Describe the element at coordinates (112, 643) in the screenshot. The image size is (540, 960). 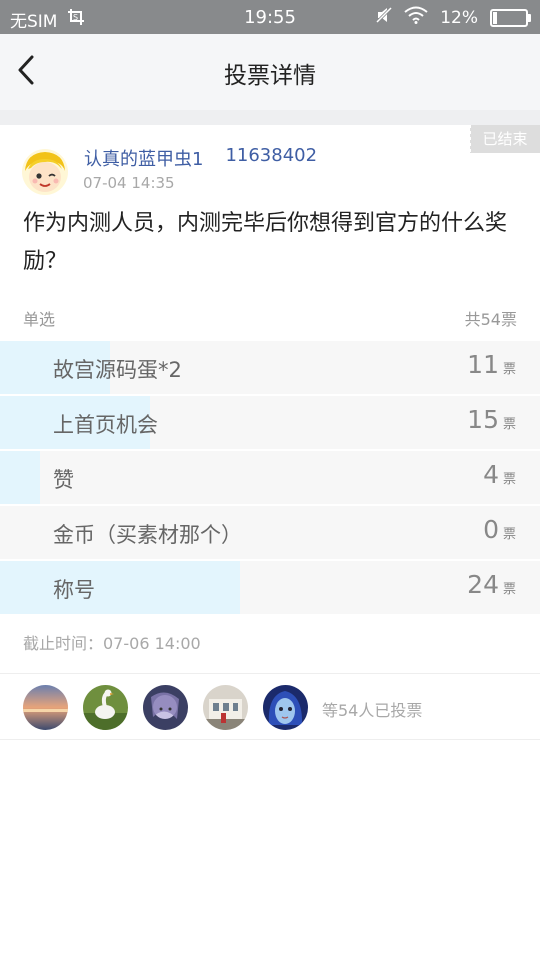
I see `poll-deadline: 截止时间：07-06 14:00` at that location.